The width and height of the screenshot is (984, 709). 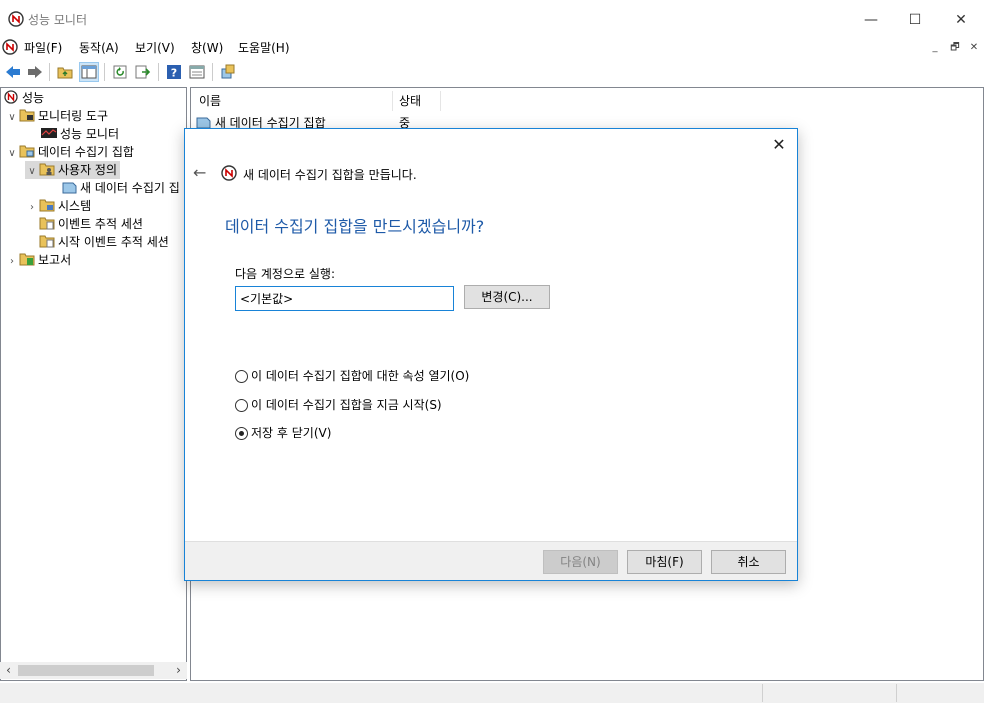 I want to click on folder-tools-icon, so click(x=27, y=115).